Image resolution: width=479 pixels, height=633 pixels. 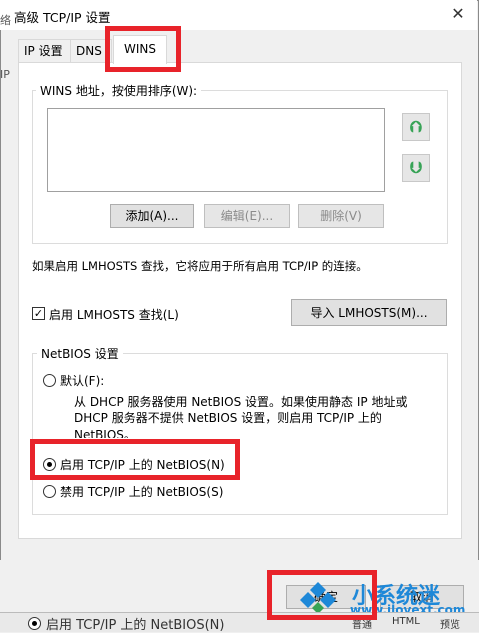 I want to click on lmhosts-checkbox-label: 启用 LMHOSTS 查找(L), so click(x=114, y=314).